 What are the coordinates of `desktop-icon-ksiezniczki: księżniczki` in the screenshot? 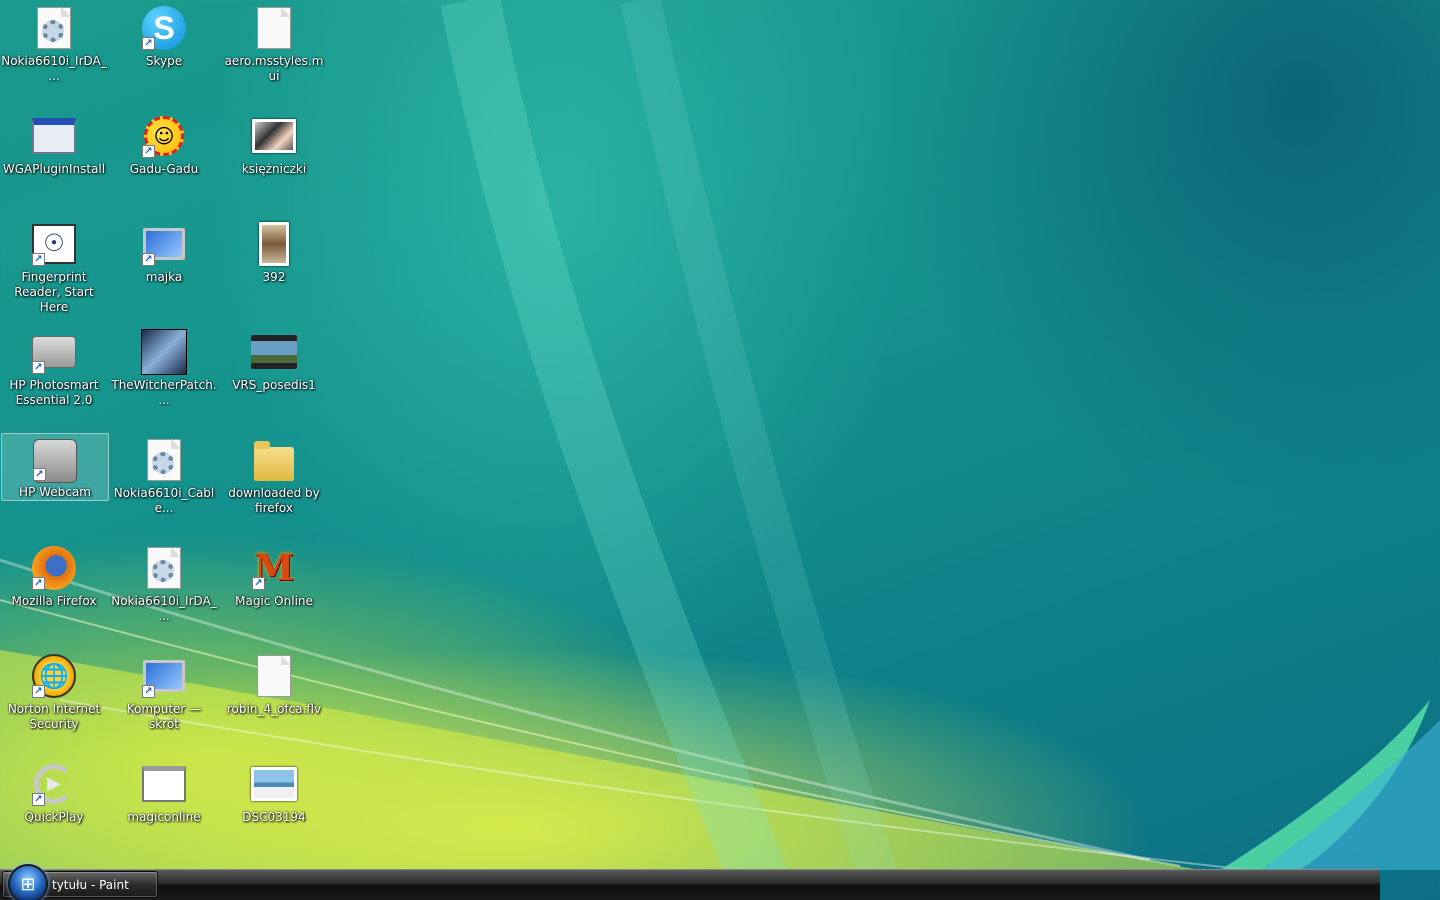 It's located at (274, 142).